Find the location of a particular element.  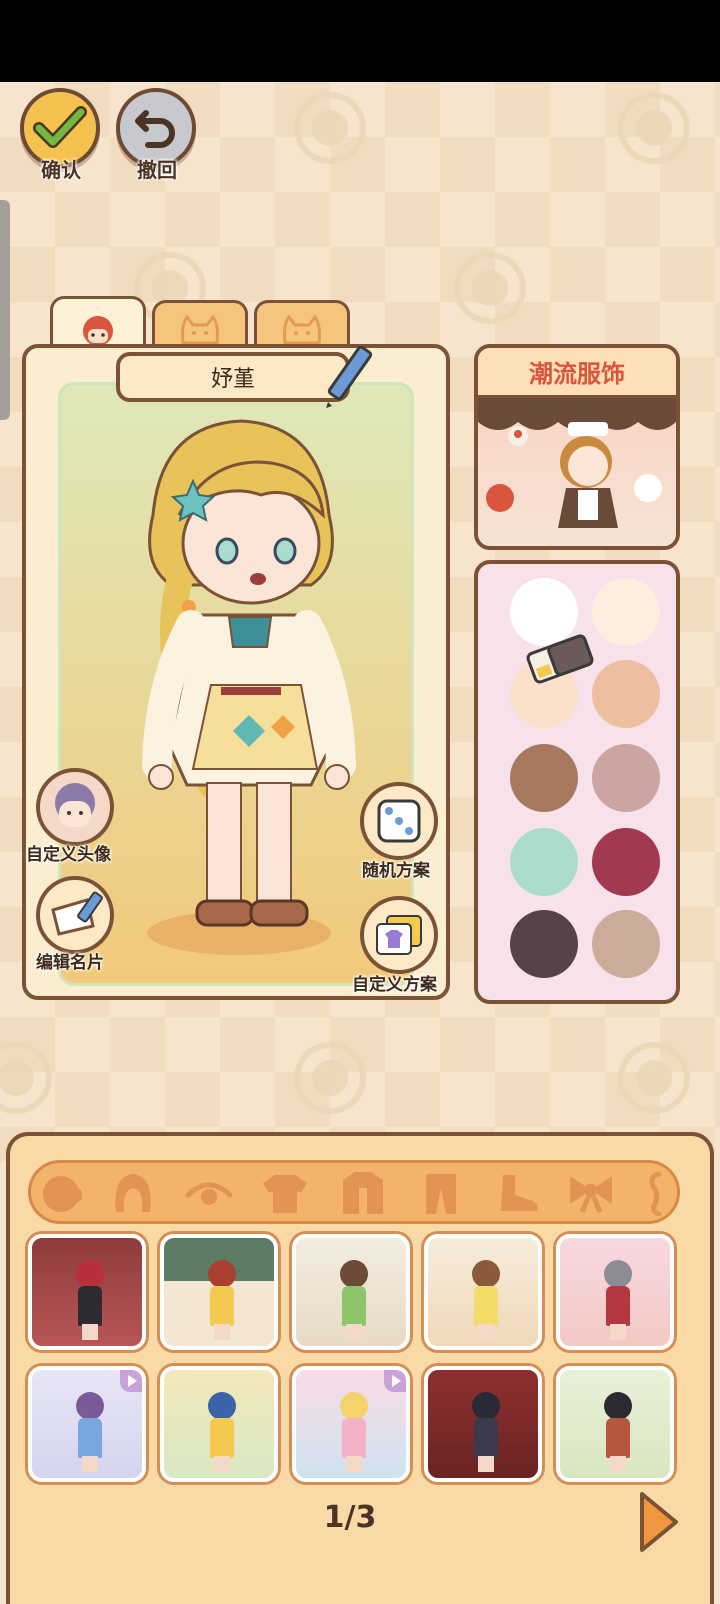

next-page-arrow-icon is located at coordinates (658, 1522).